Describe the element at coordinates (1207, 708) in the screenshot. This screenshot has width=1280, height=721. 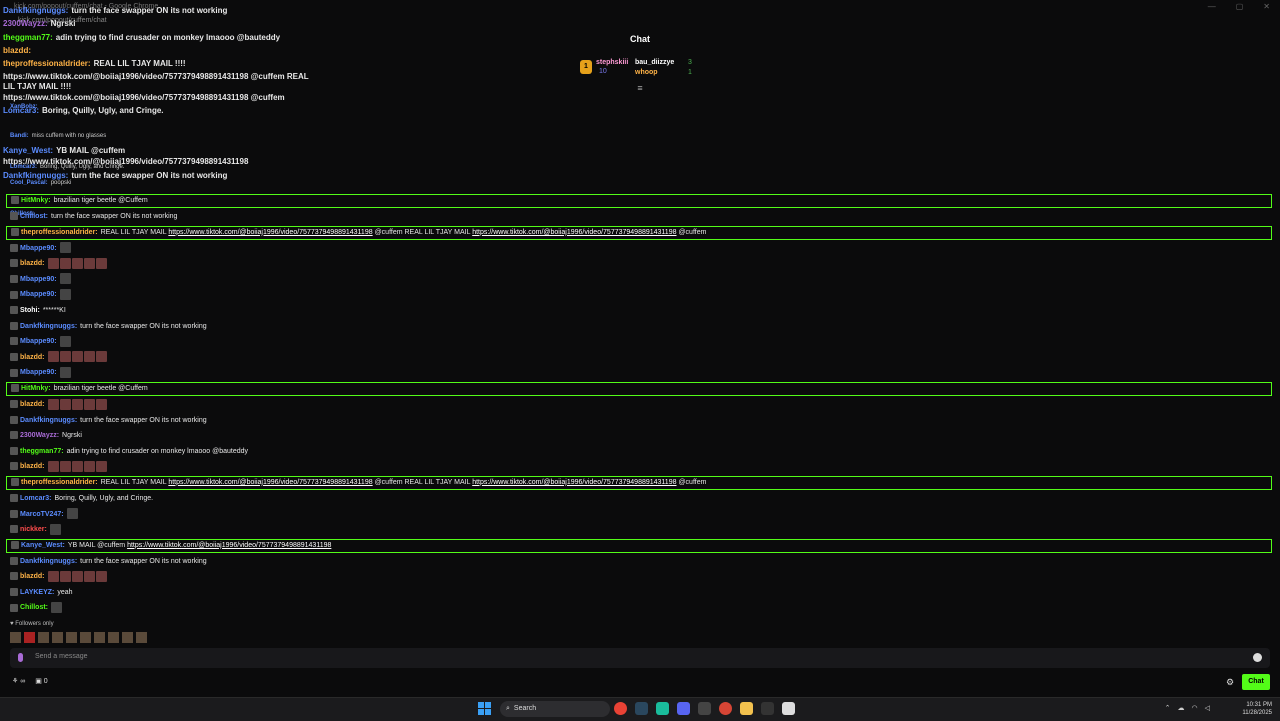
I see `volume-icon: ◁` at that location.